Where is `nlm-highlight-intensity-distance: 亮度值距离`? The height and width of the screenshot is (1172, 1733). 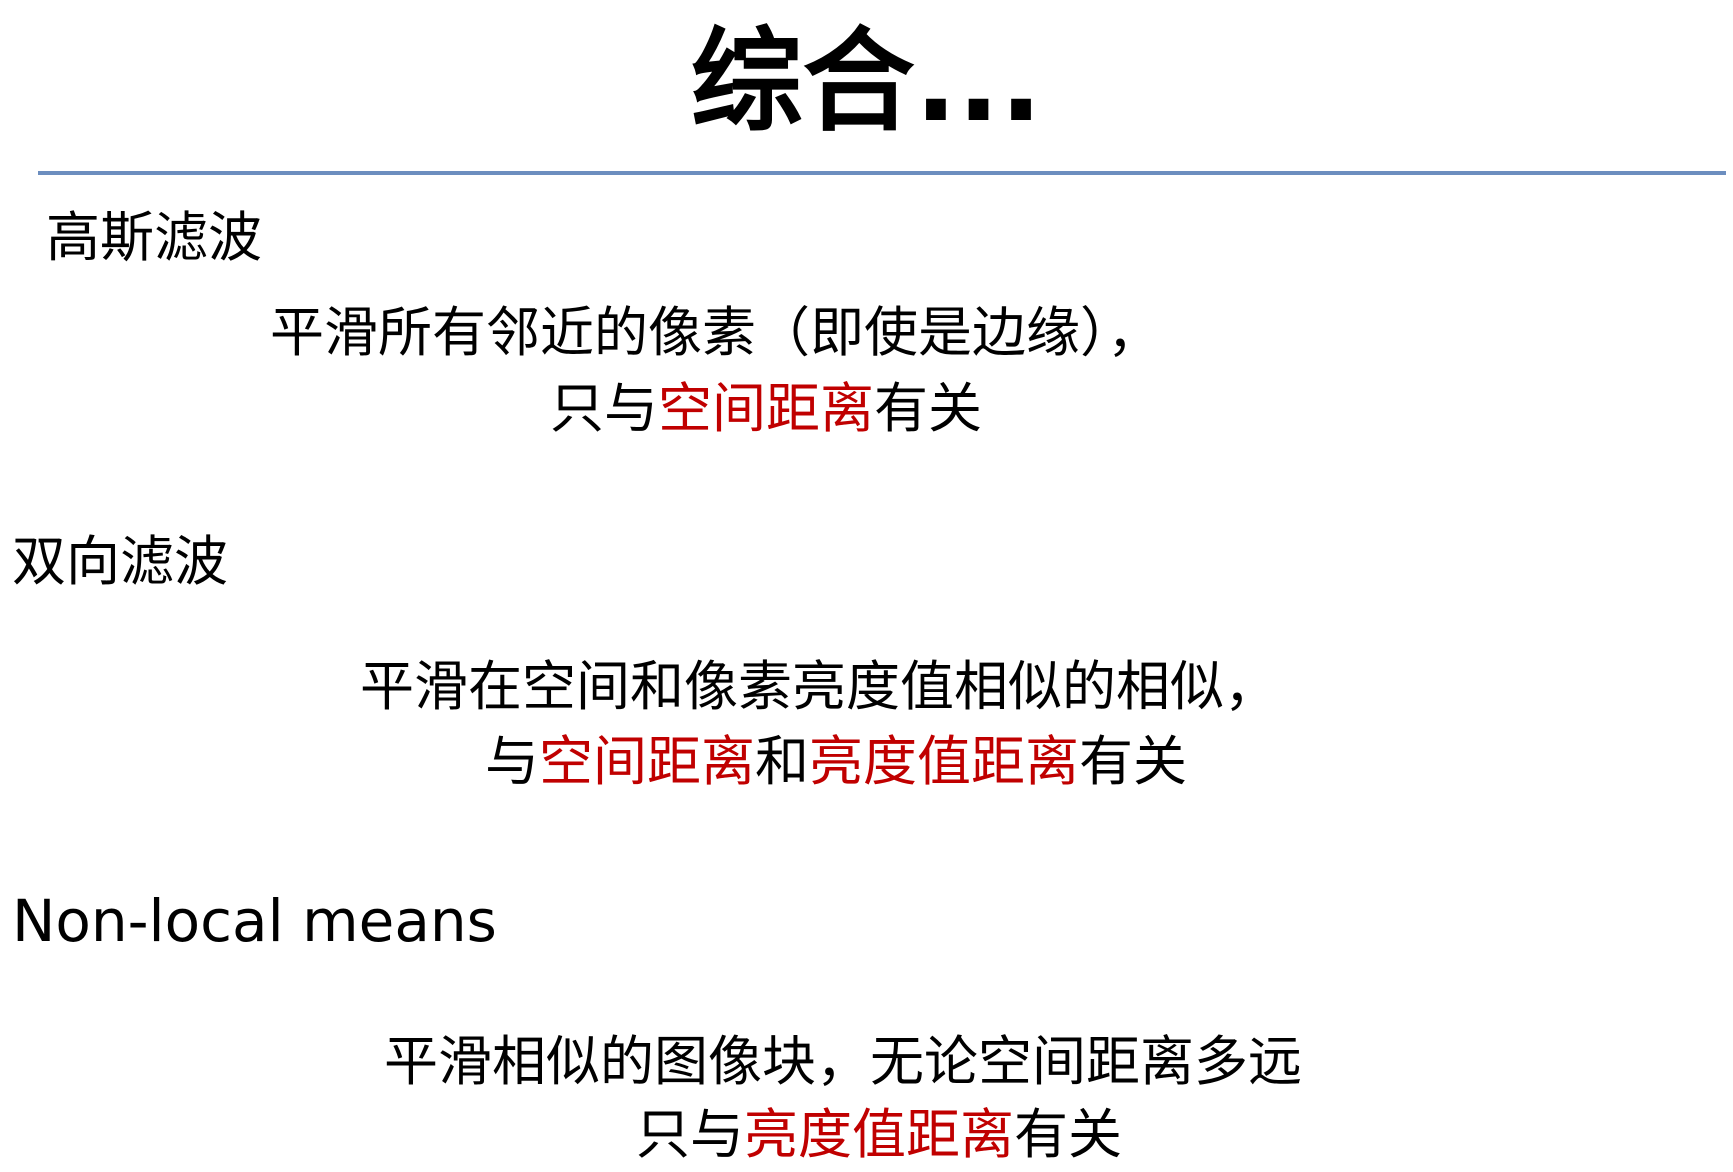 nlm-highlight-intensity-distance: 亮度值距离 is located at coordinates (879, 1134).